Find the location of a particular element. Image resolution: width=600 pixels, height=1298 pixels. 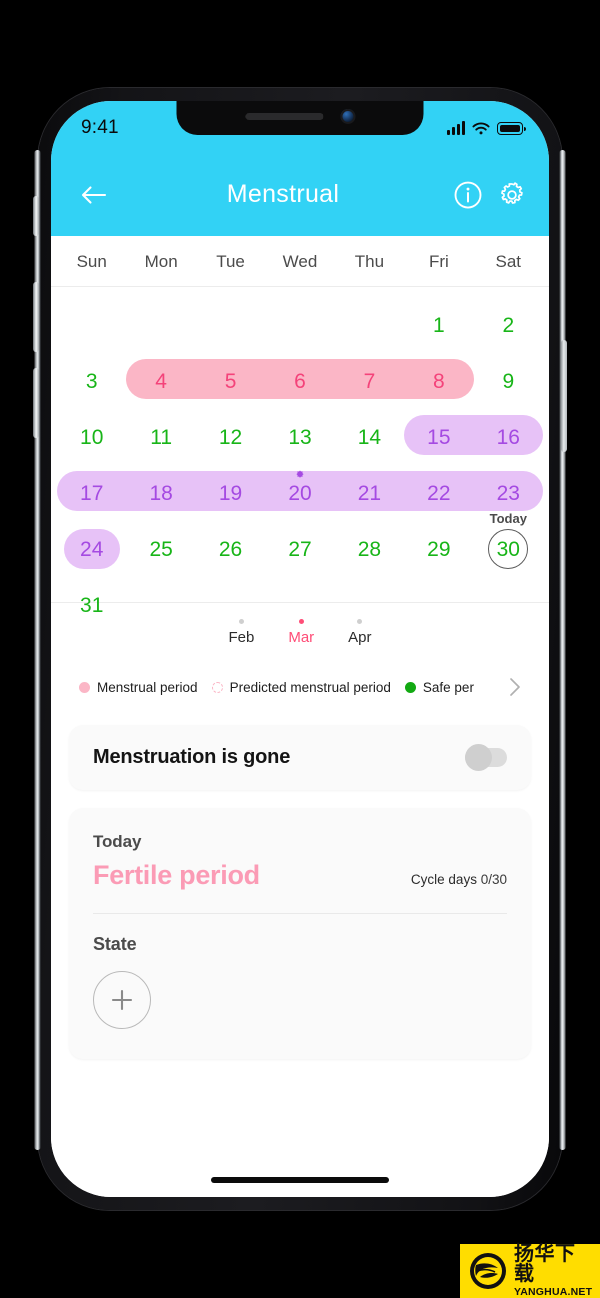

calendar-day-2: 2 is located at coordinates (508, 325).